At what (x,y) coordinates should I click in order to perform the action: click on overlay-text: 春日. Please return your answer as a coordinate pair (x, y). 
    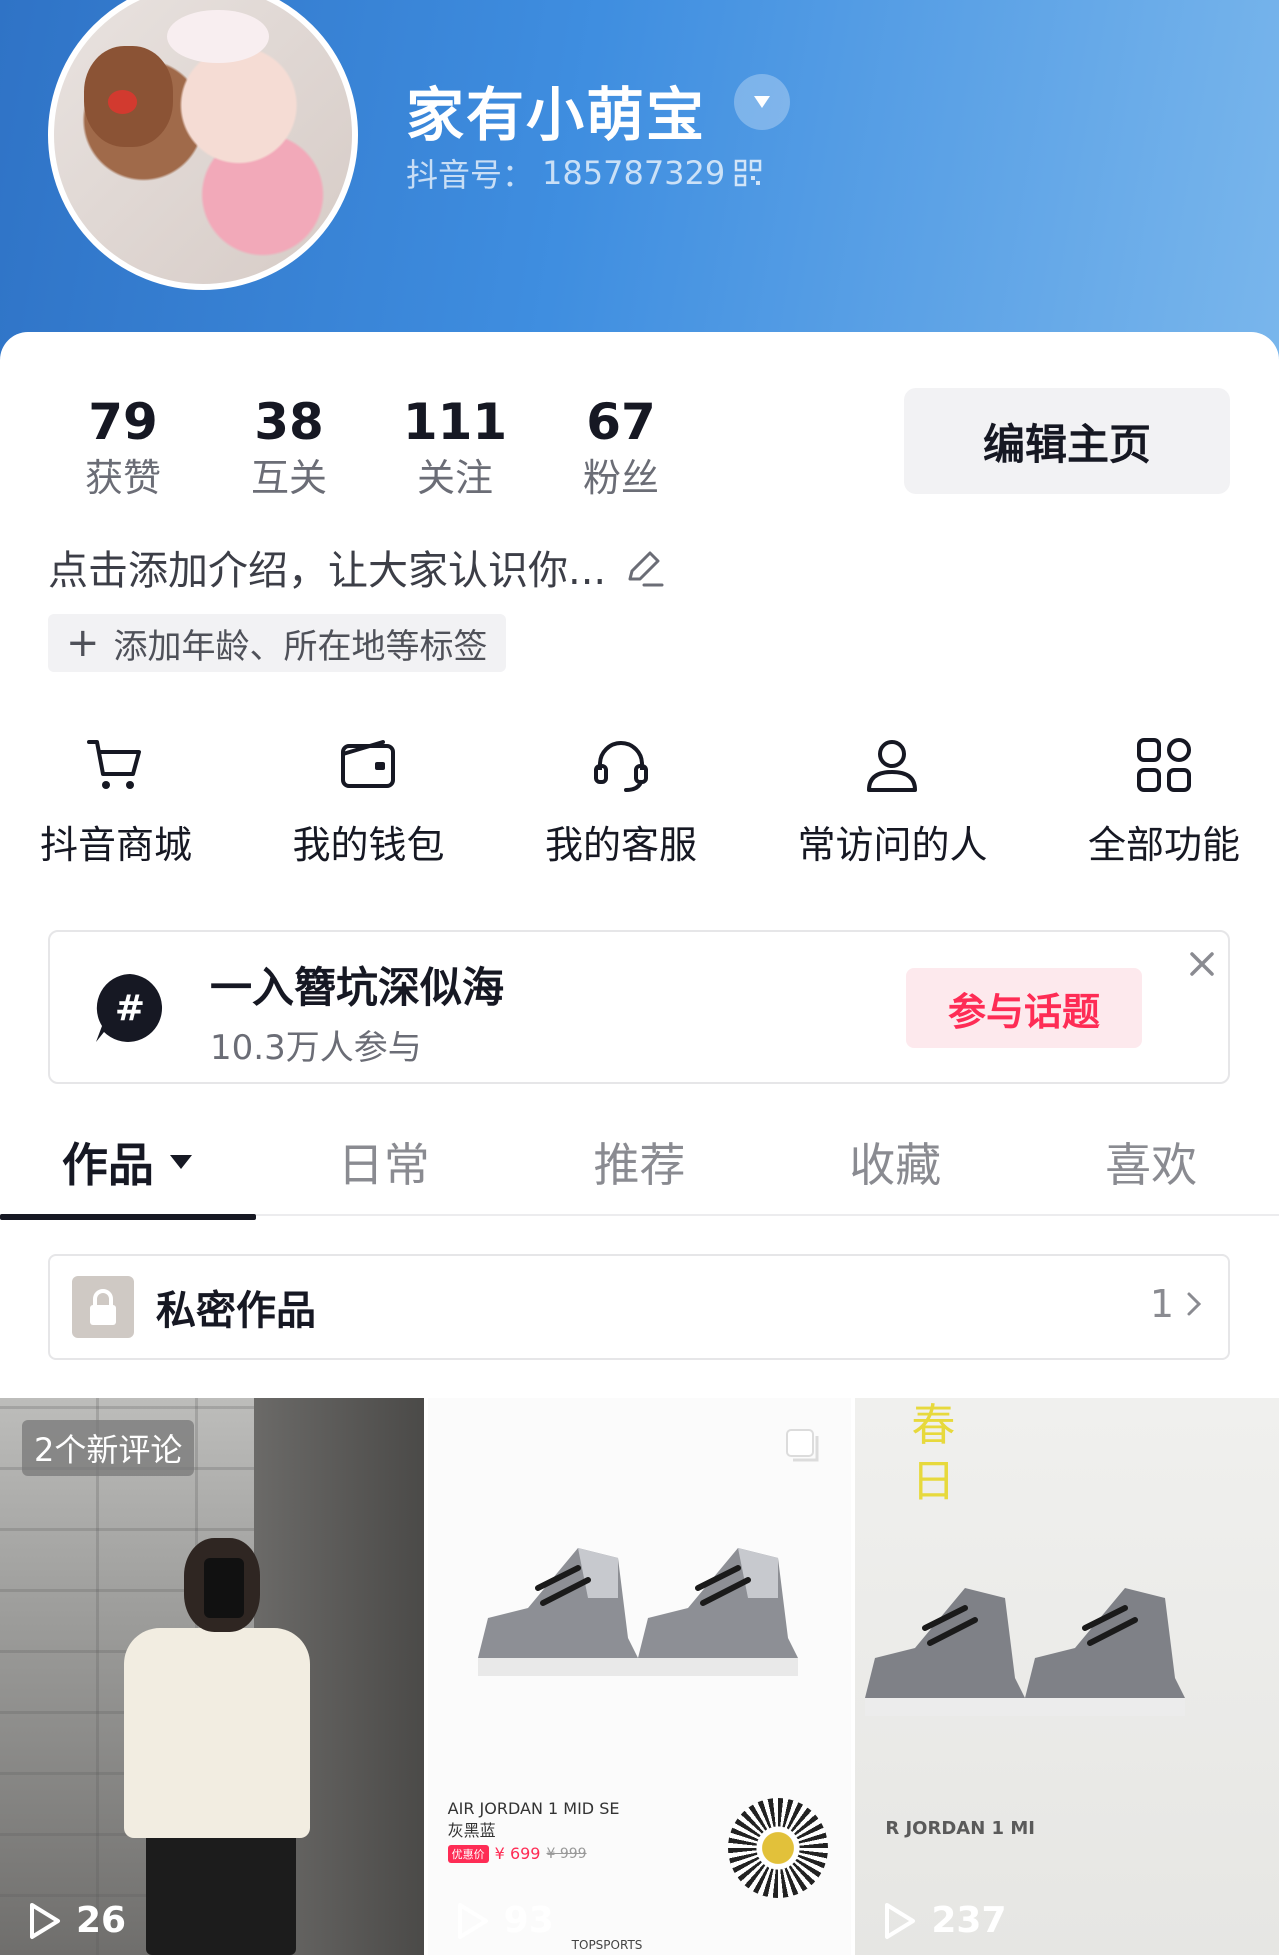
    Looking at the image, I should click on (933, 1453).